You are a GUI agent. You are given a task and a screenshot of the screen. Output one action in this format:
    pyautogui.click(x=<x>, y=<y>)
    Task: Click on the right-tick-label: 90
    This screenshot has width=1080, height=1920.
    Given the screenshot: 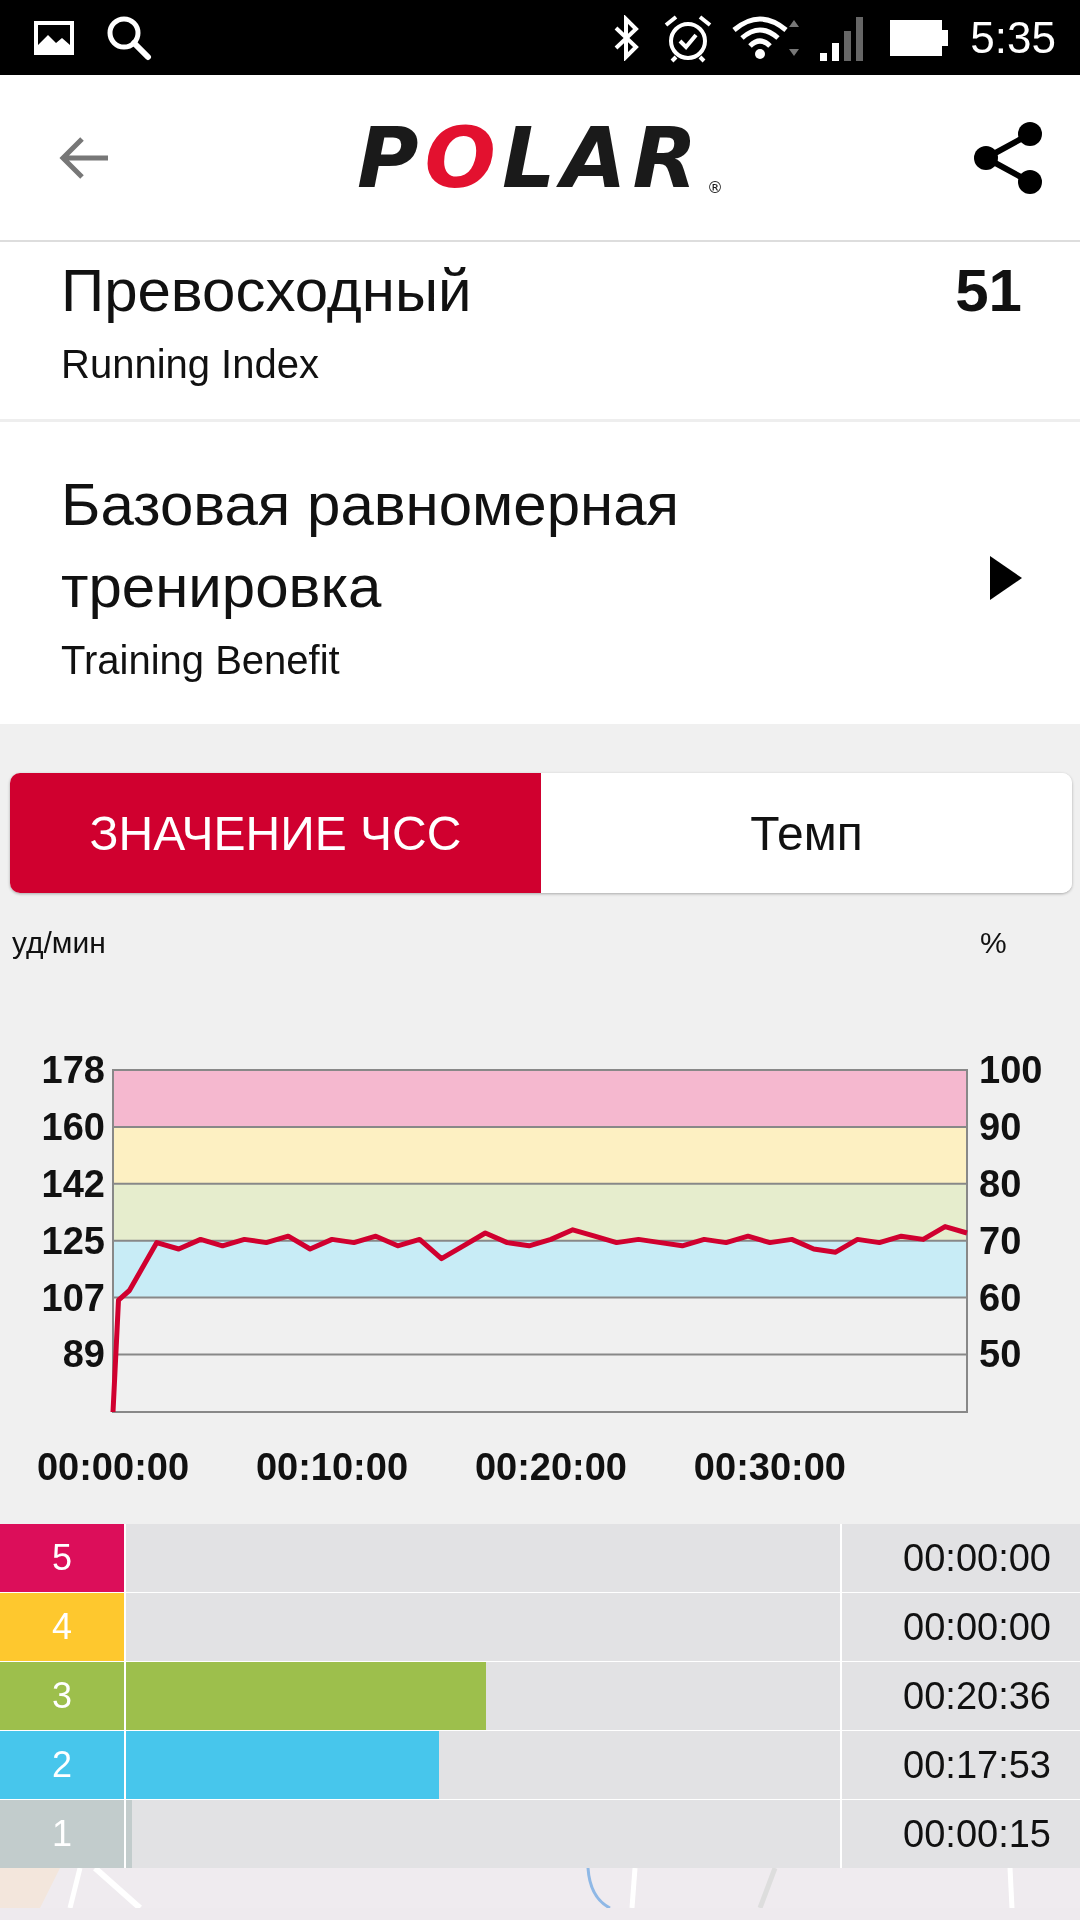 What is the action you would take?
    pyautogui.click(x=1000, y=1126)
    